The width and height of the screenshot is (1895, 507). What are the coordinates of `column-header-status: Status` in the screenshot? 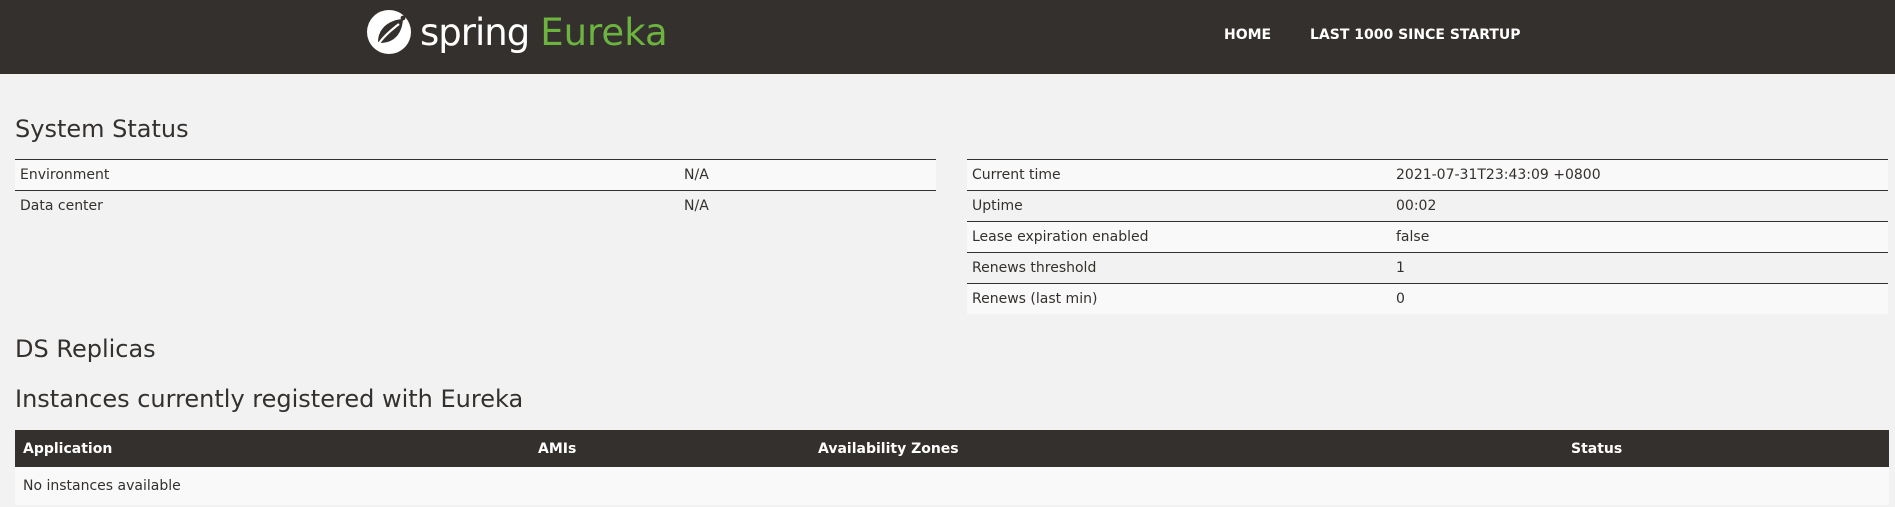 It's located at (1726, 448).